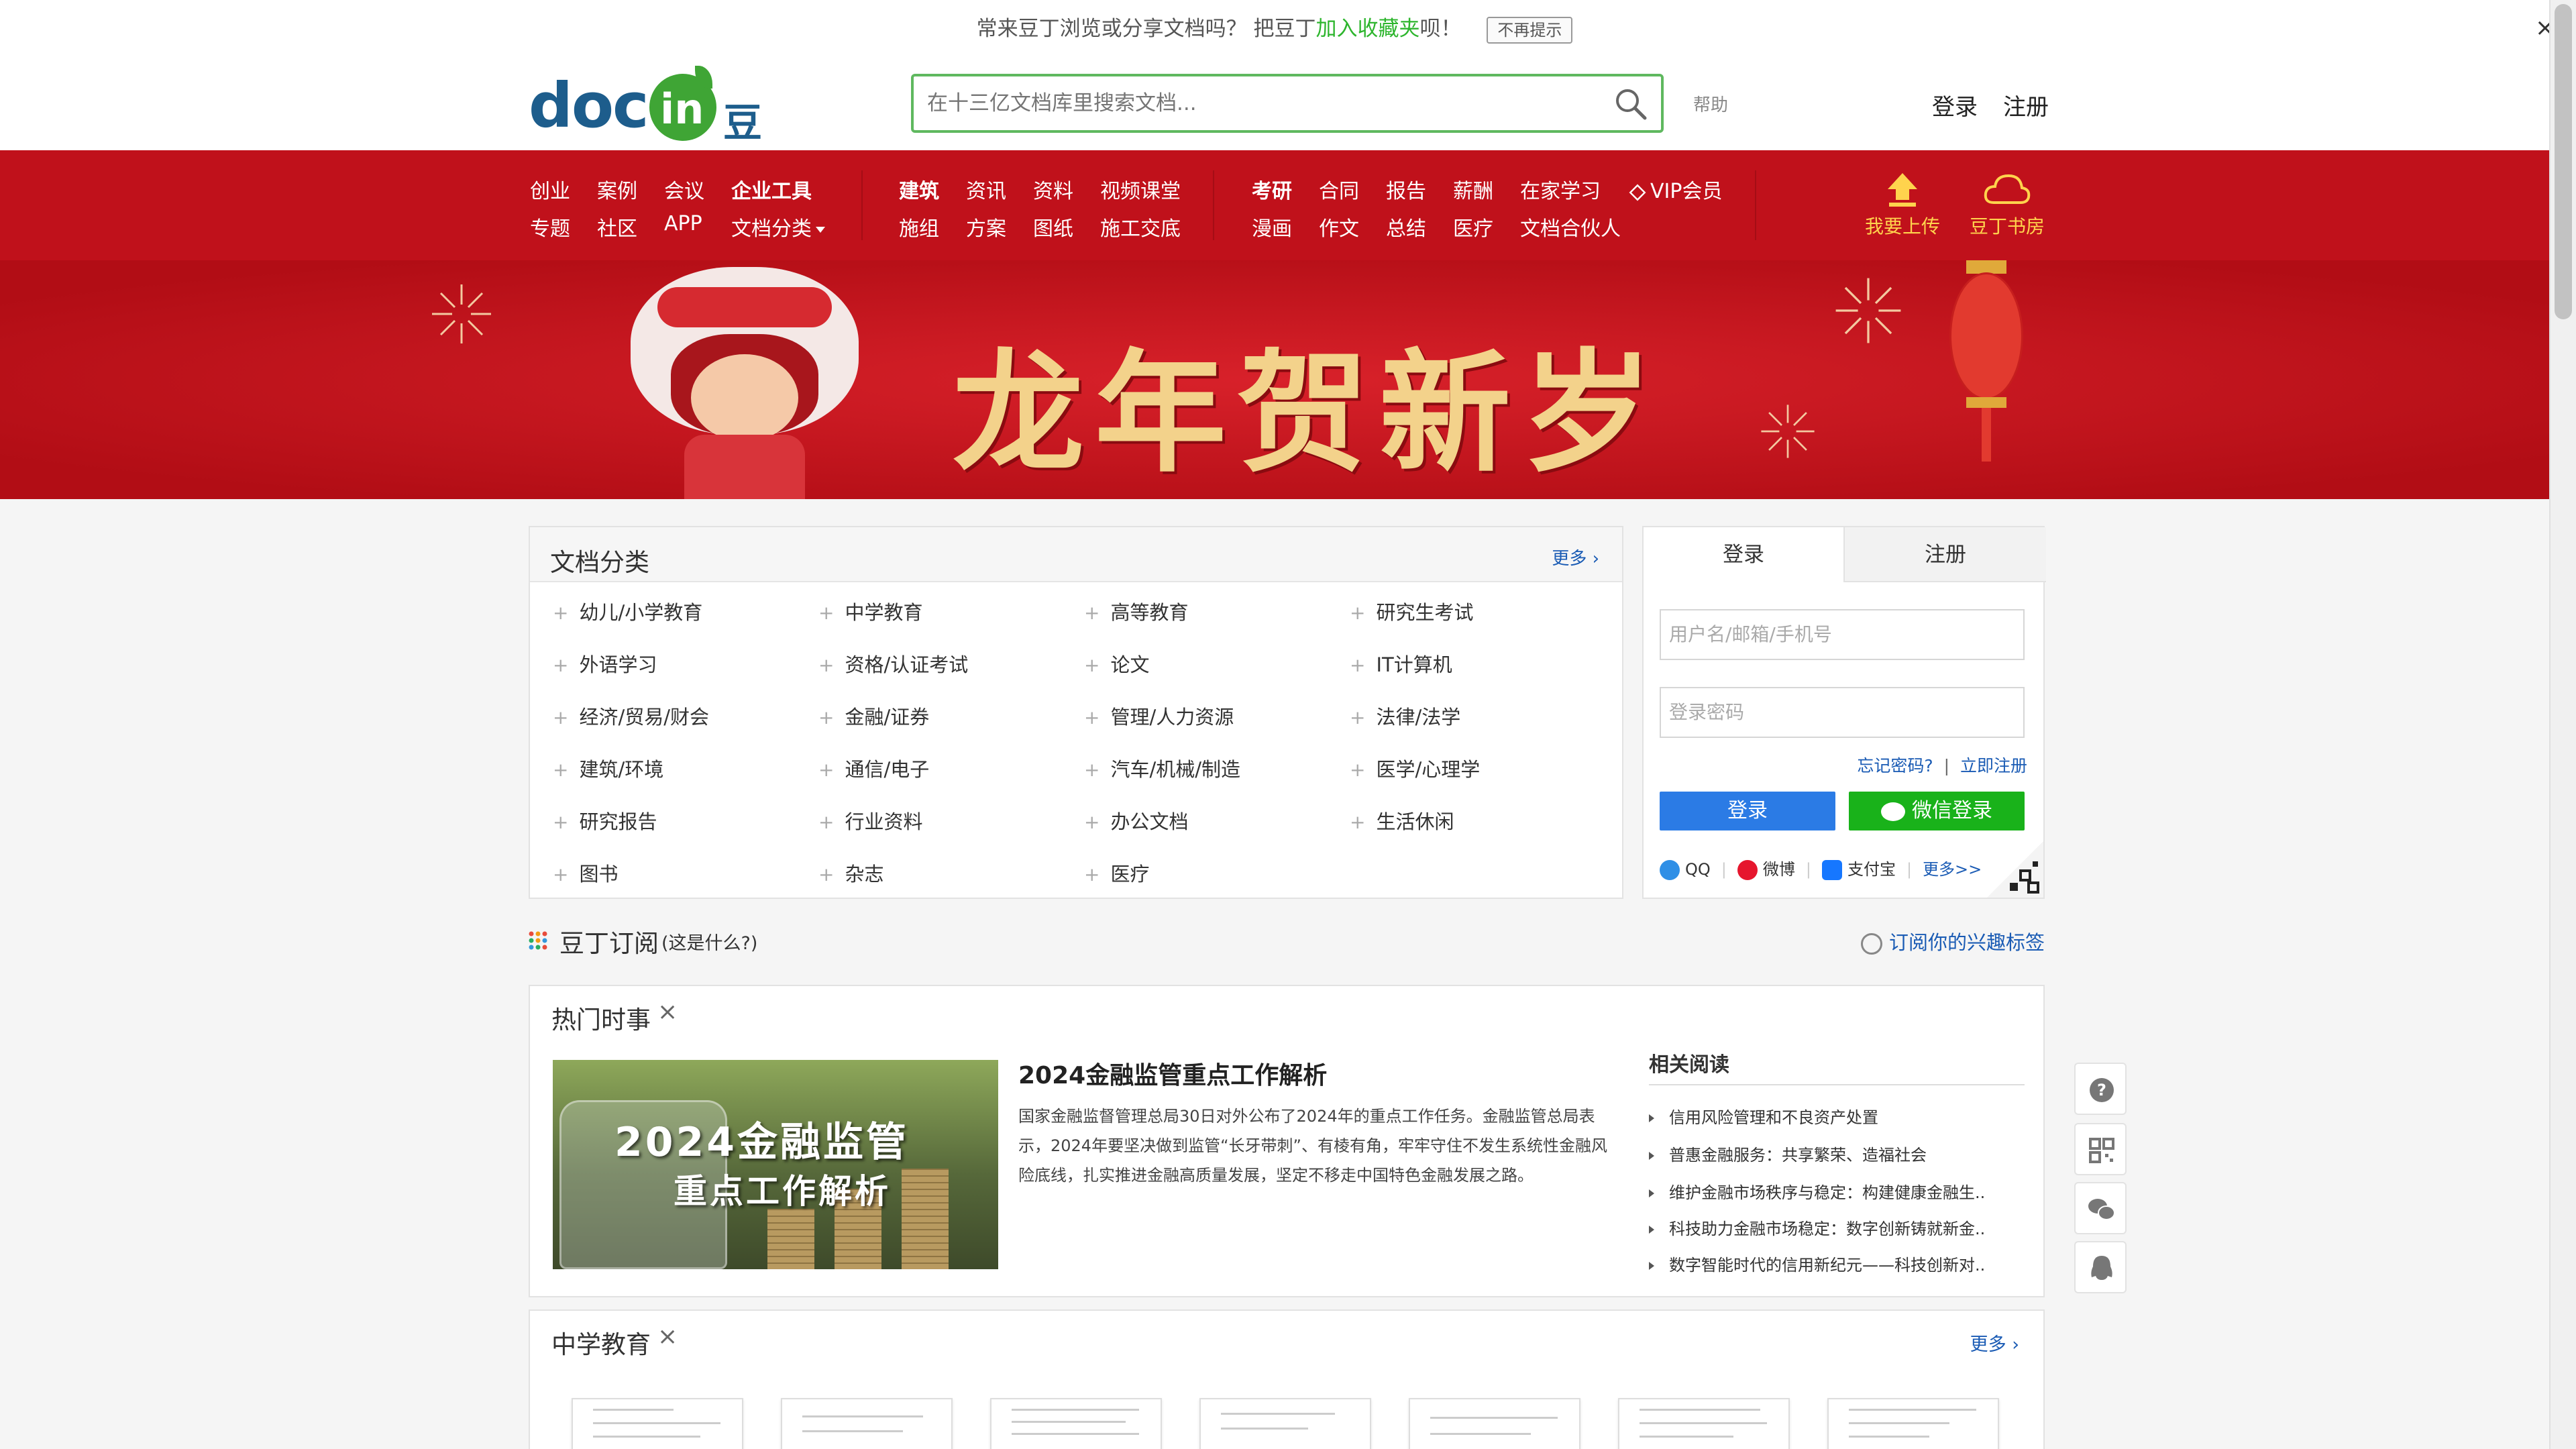 The image size is (2576, 1449). I want to click on tab-register: 注册, so click(1945, 554).